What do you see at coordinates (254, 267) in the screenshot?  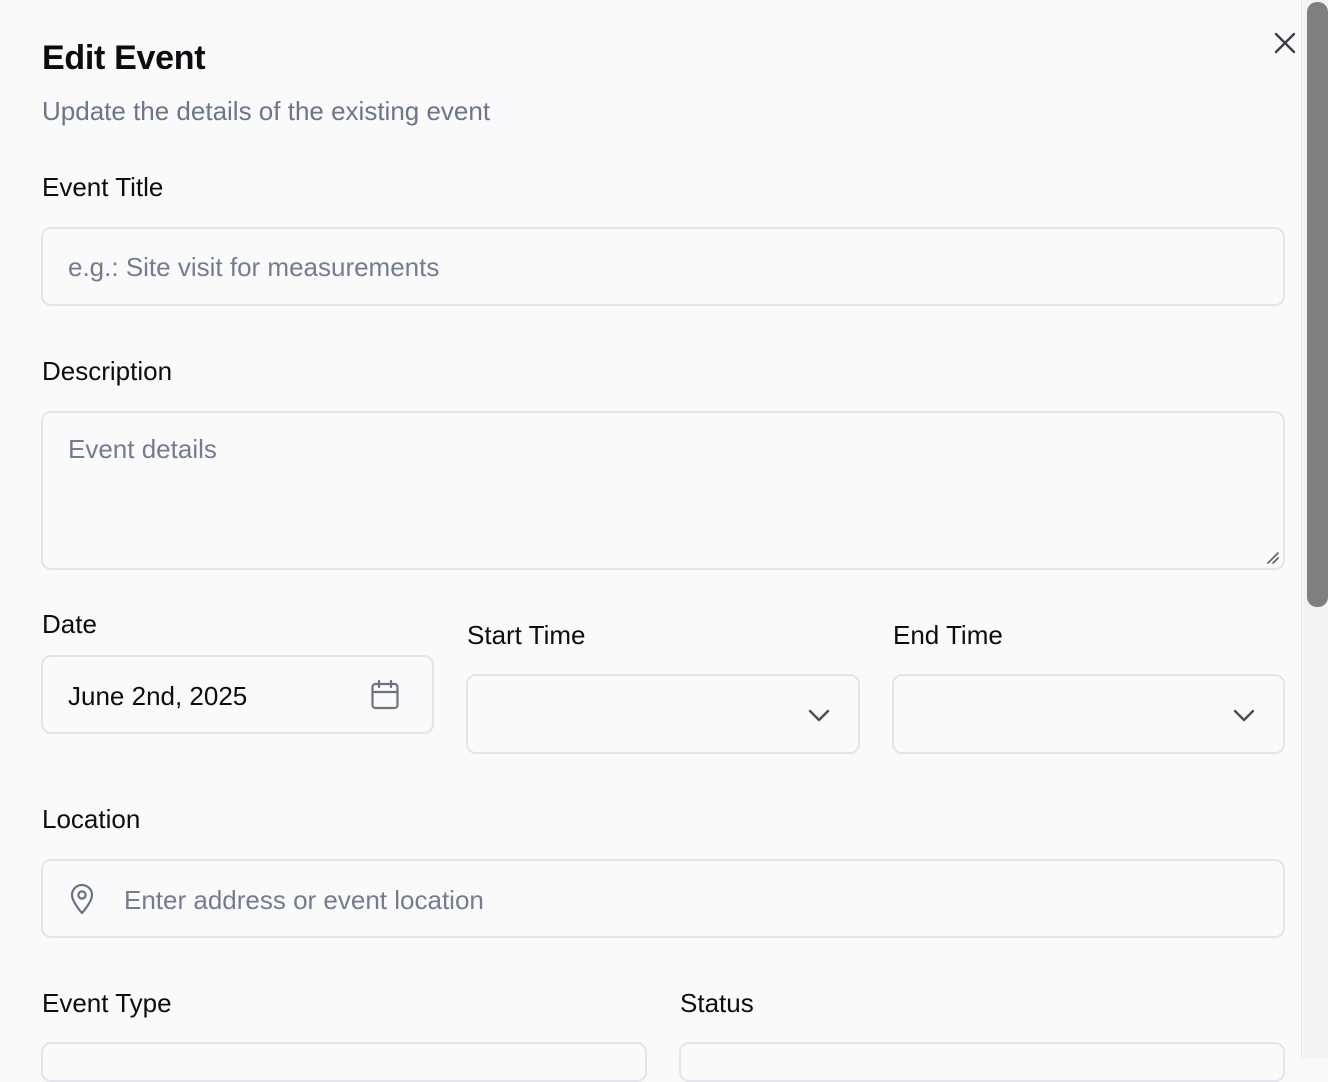 I see `event-title-placeholder: e.g.: Site visit for measurements` at bounding box center [254, 267].